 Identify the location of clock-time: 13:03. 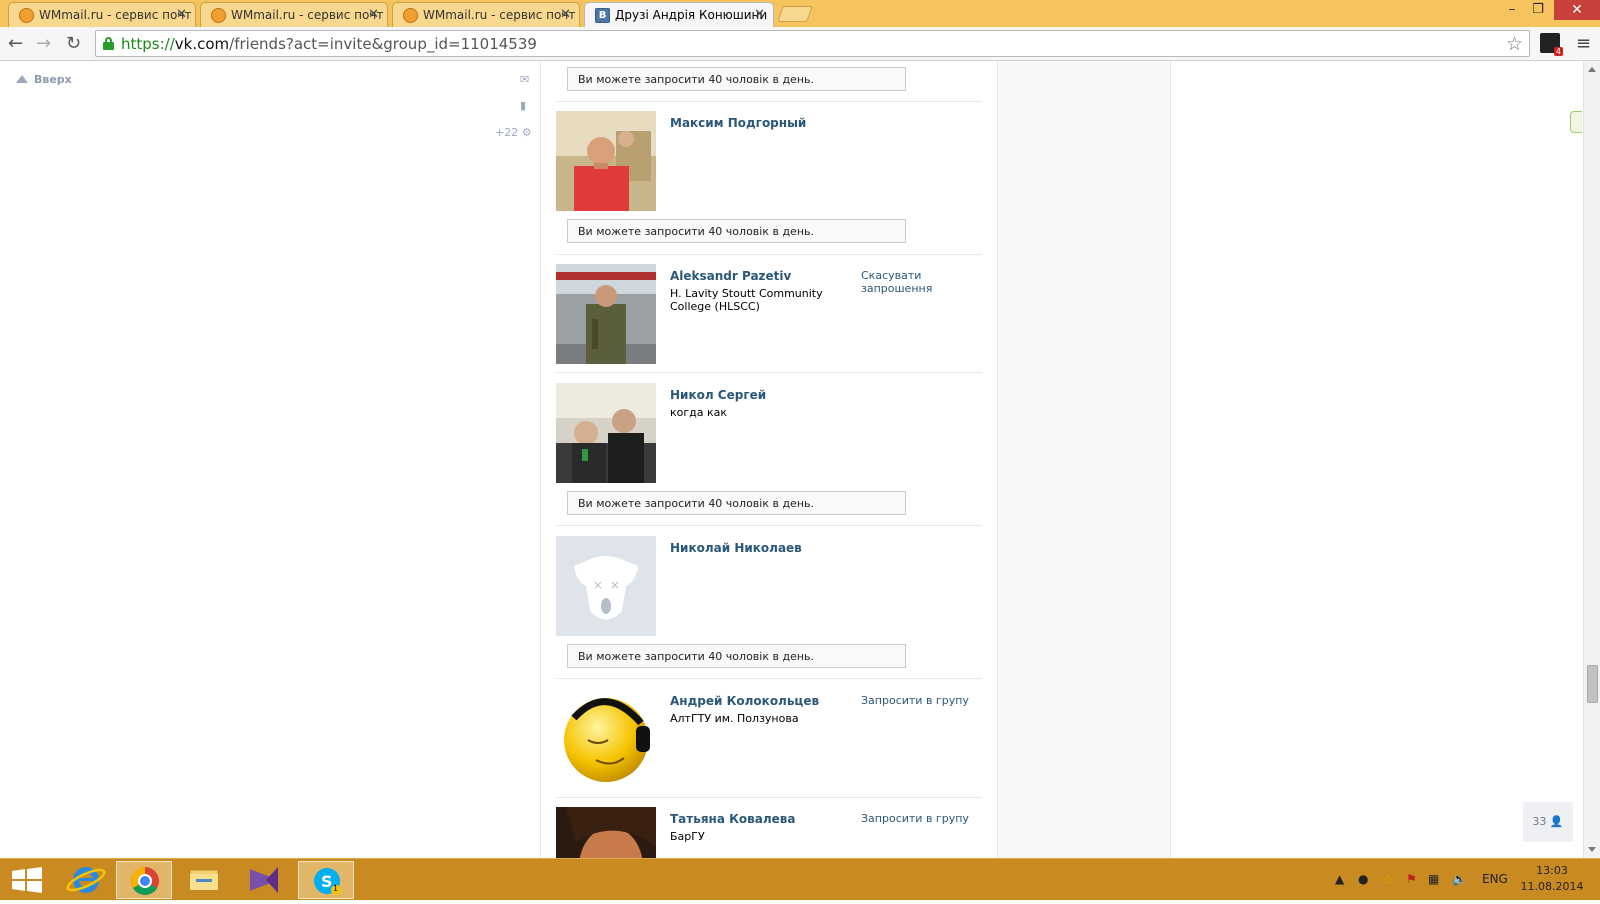
(1552, 870).